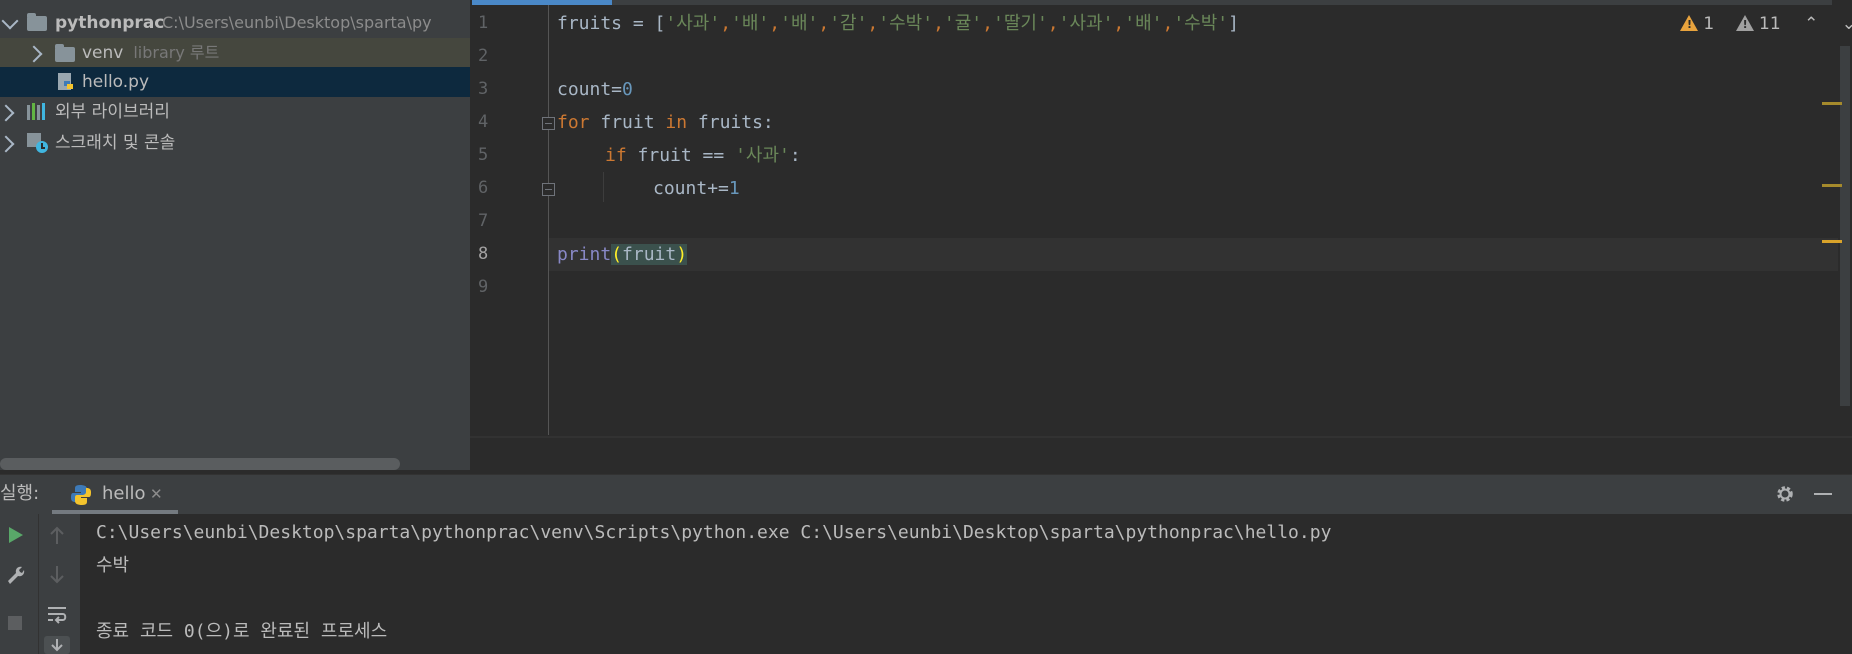 The width and height of the screenshot is (1852, 654). I want to click on indent-guide, so click(603, 187).